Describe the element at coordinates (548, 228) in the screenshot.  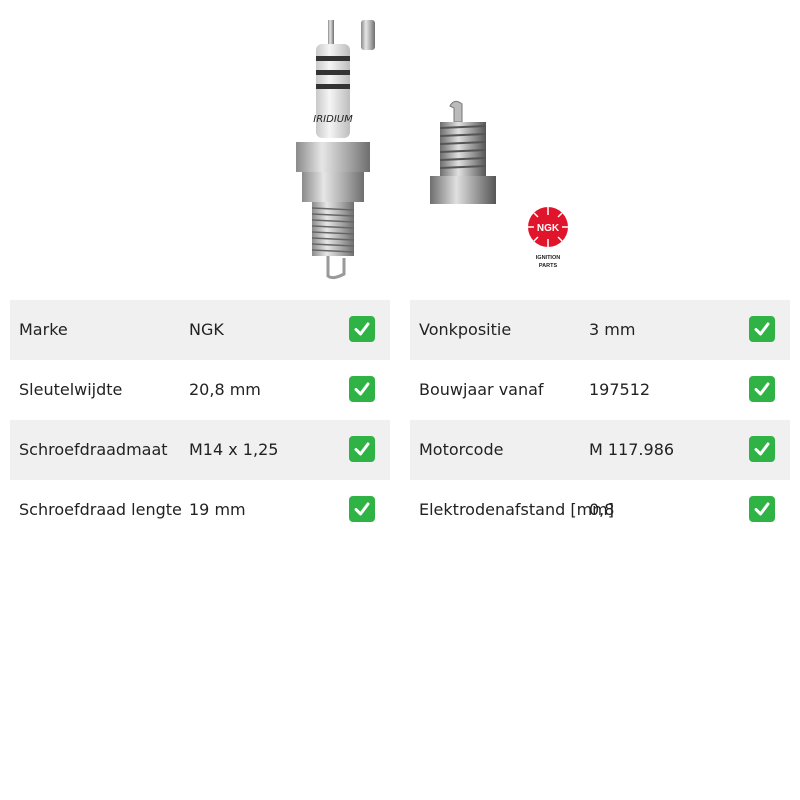
I see `logo-brand: NGK` at that location.